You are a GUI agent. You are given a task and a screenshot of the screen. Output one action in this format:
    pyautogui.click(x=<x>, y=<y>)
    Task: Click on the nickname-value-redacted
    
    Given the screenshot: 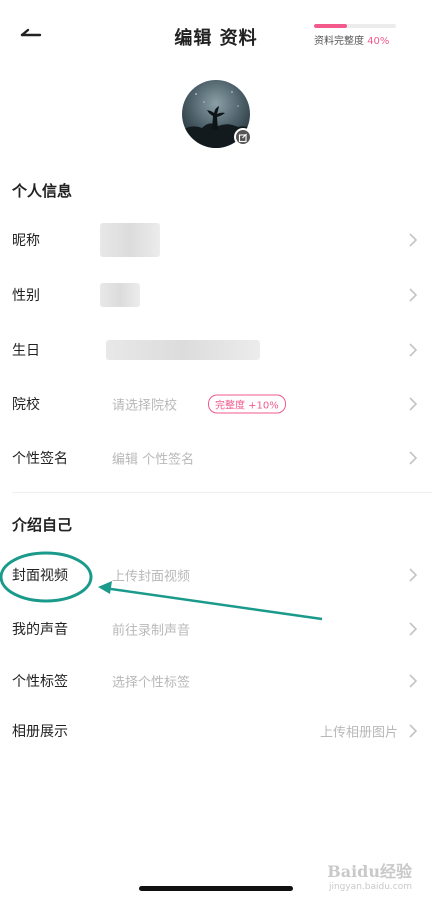 What is the action you would take?
    pyautogui.click(x=130, y=240)
    